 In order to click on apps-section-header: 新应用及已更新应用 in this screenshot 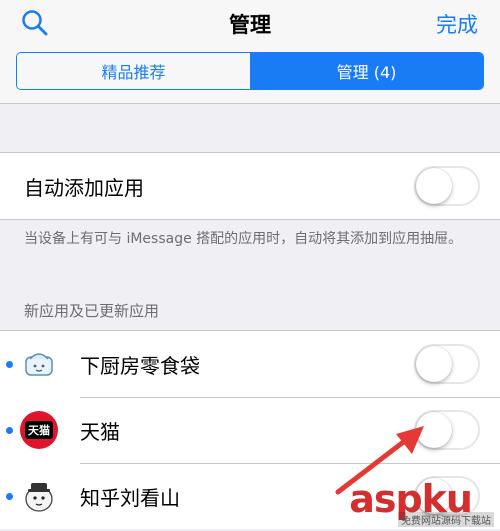, I will do `click(92, 311)`.